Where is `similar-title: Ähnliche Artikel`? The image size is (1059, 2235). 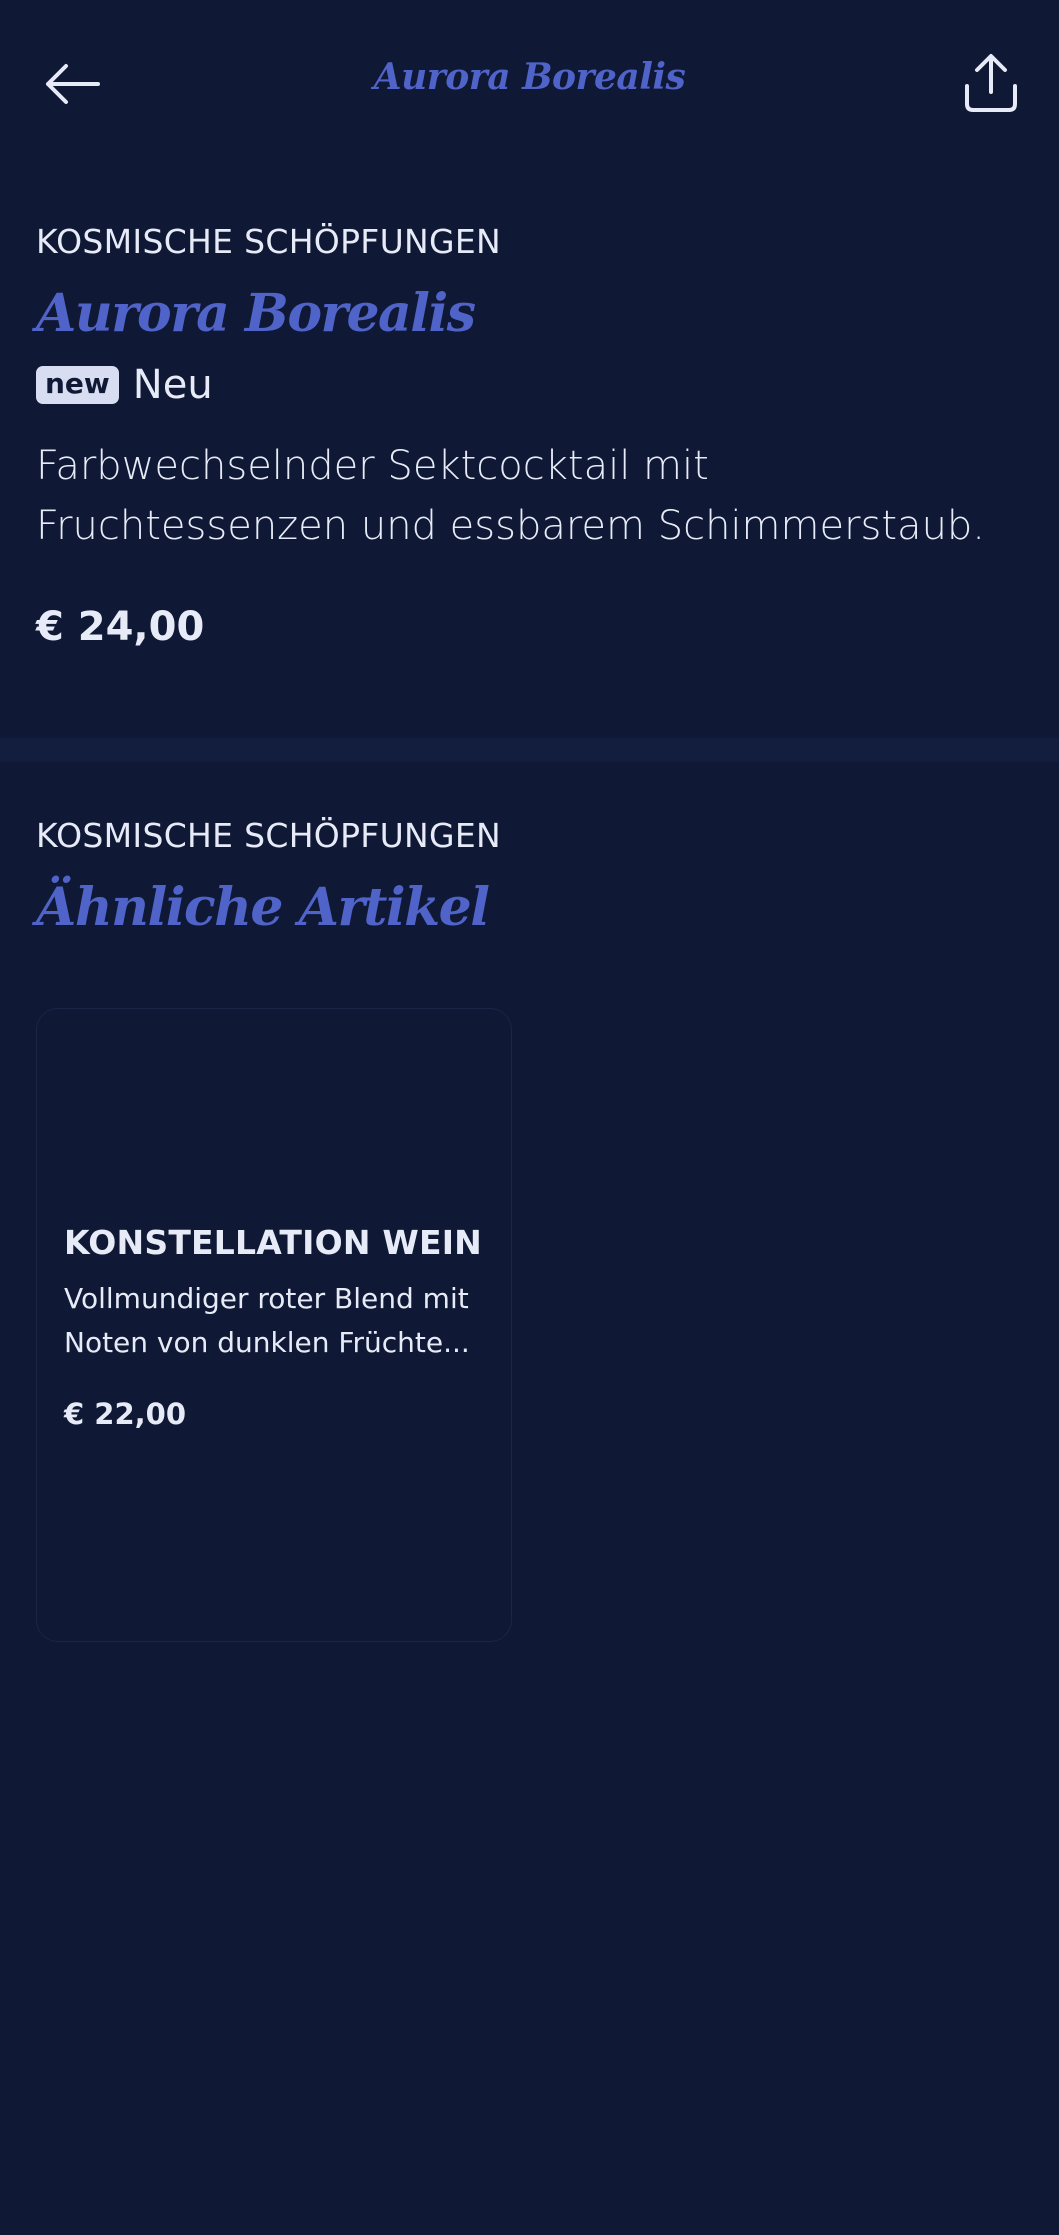
similar-title: Ähnliche Artikel is located at coordinates (263, 907).